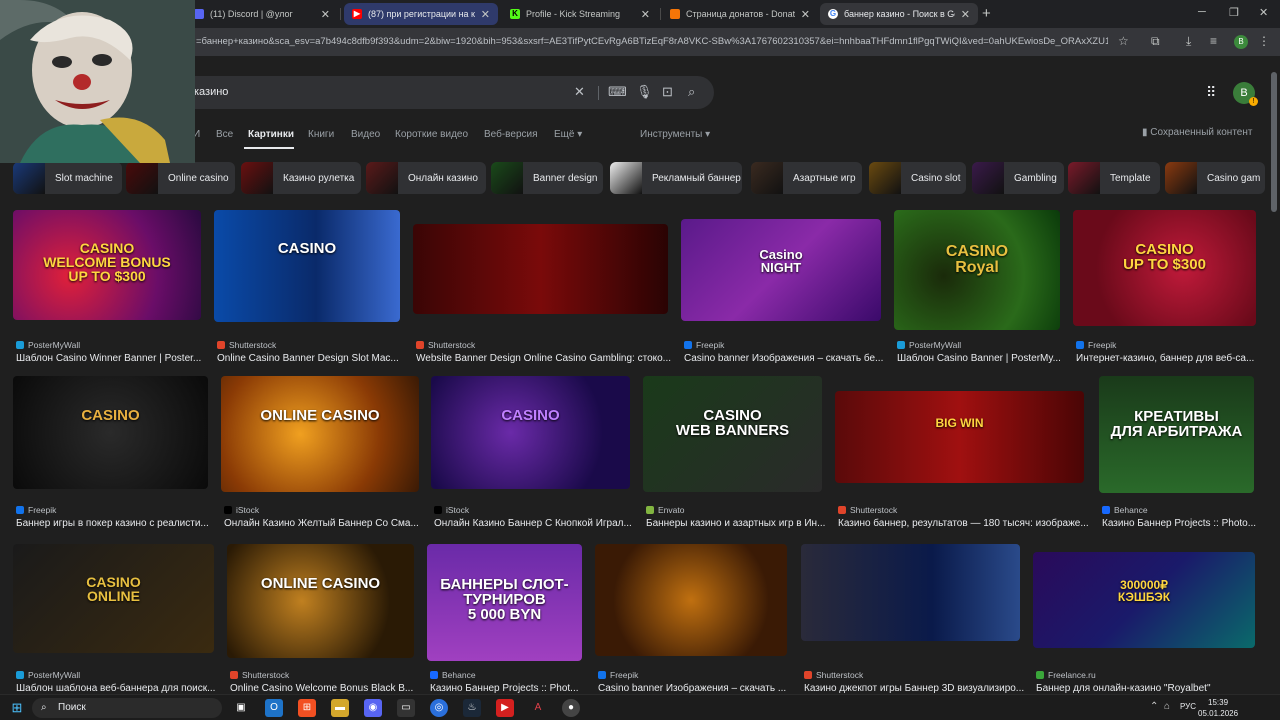 The image size is (1280, 720). What do you see at coordinates (340, 708) in the screenshot?
I see `file-explorer-icon: ▬` at bounding box center [340, 708].